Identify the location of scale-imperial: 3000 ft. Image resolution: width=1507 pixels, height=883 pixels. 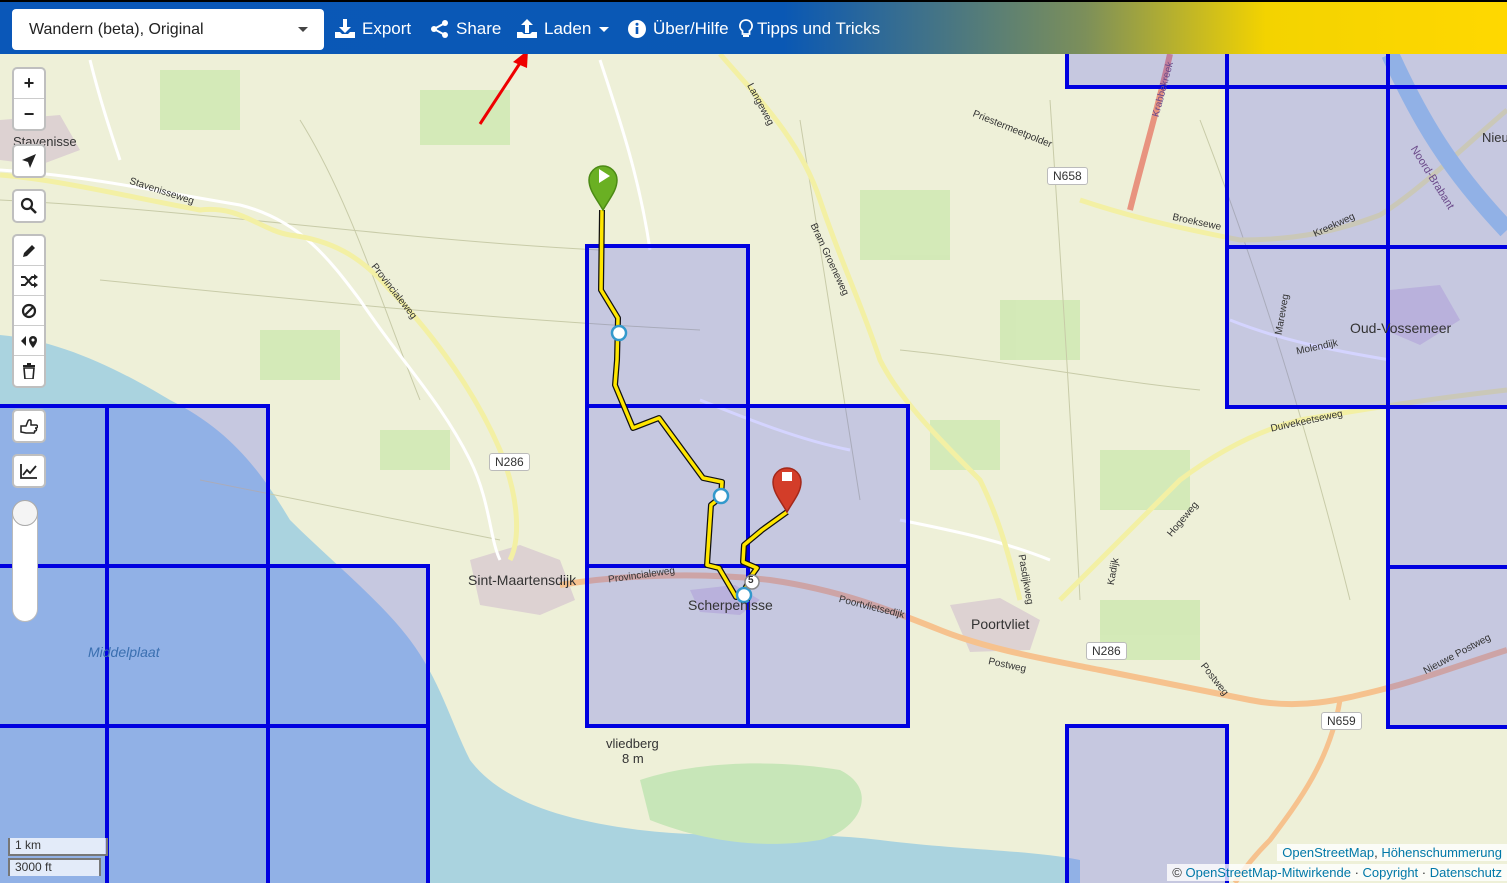
(54, 867).